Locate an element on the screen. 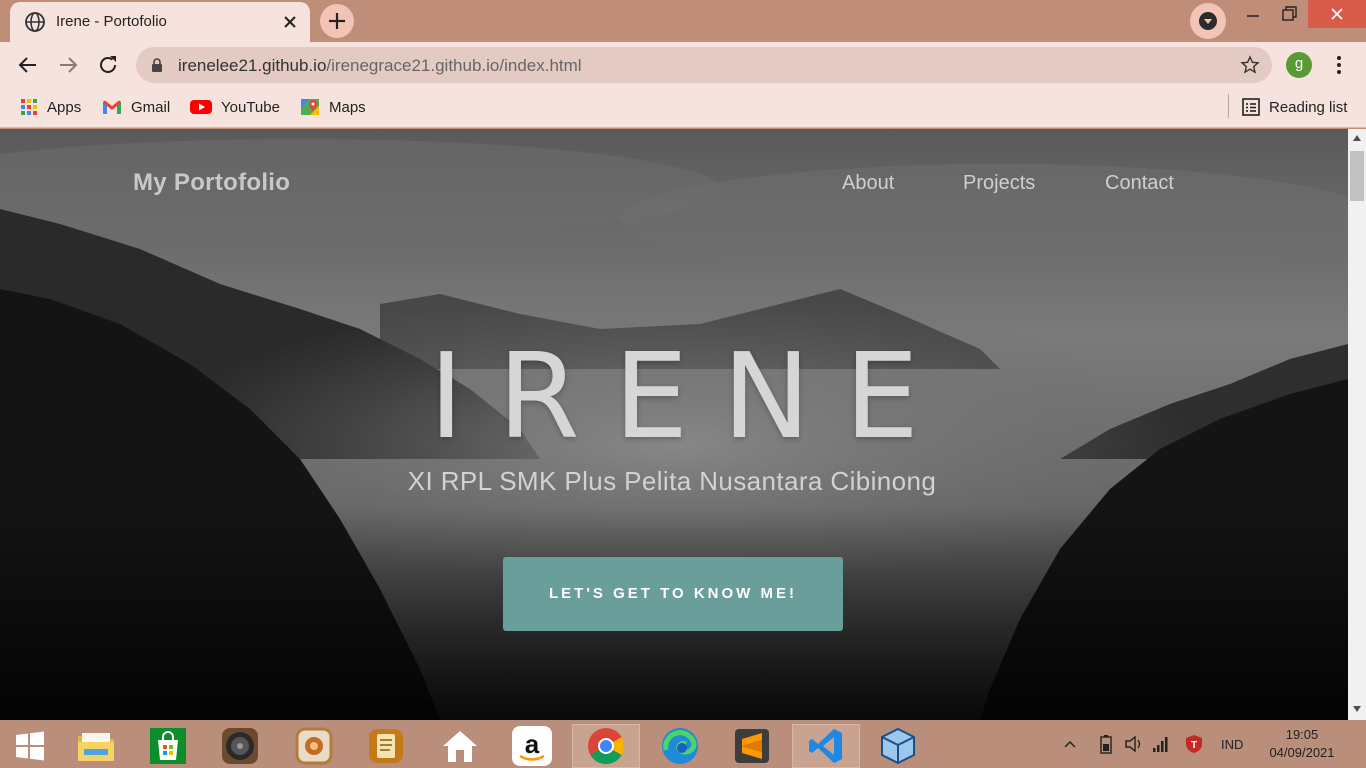 The image size is (1366, 768). lock-icon is located at coordinates (157, 65).